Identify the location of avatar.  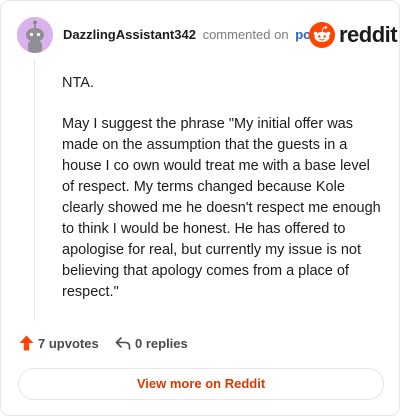
(35, 35).